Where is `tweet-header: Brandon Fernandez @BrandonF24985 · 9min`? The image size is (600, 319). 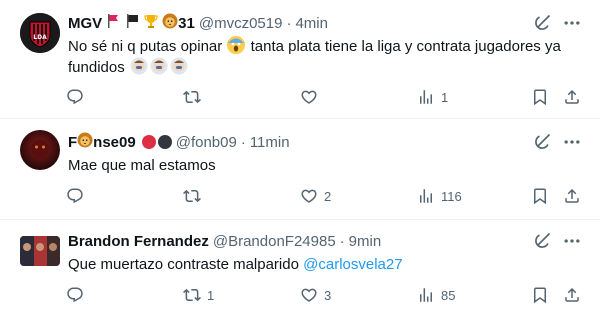
tweet-header: Brandon Fernandez @BrandonF24985 · 9min is located at coordinates (224, 241).